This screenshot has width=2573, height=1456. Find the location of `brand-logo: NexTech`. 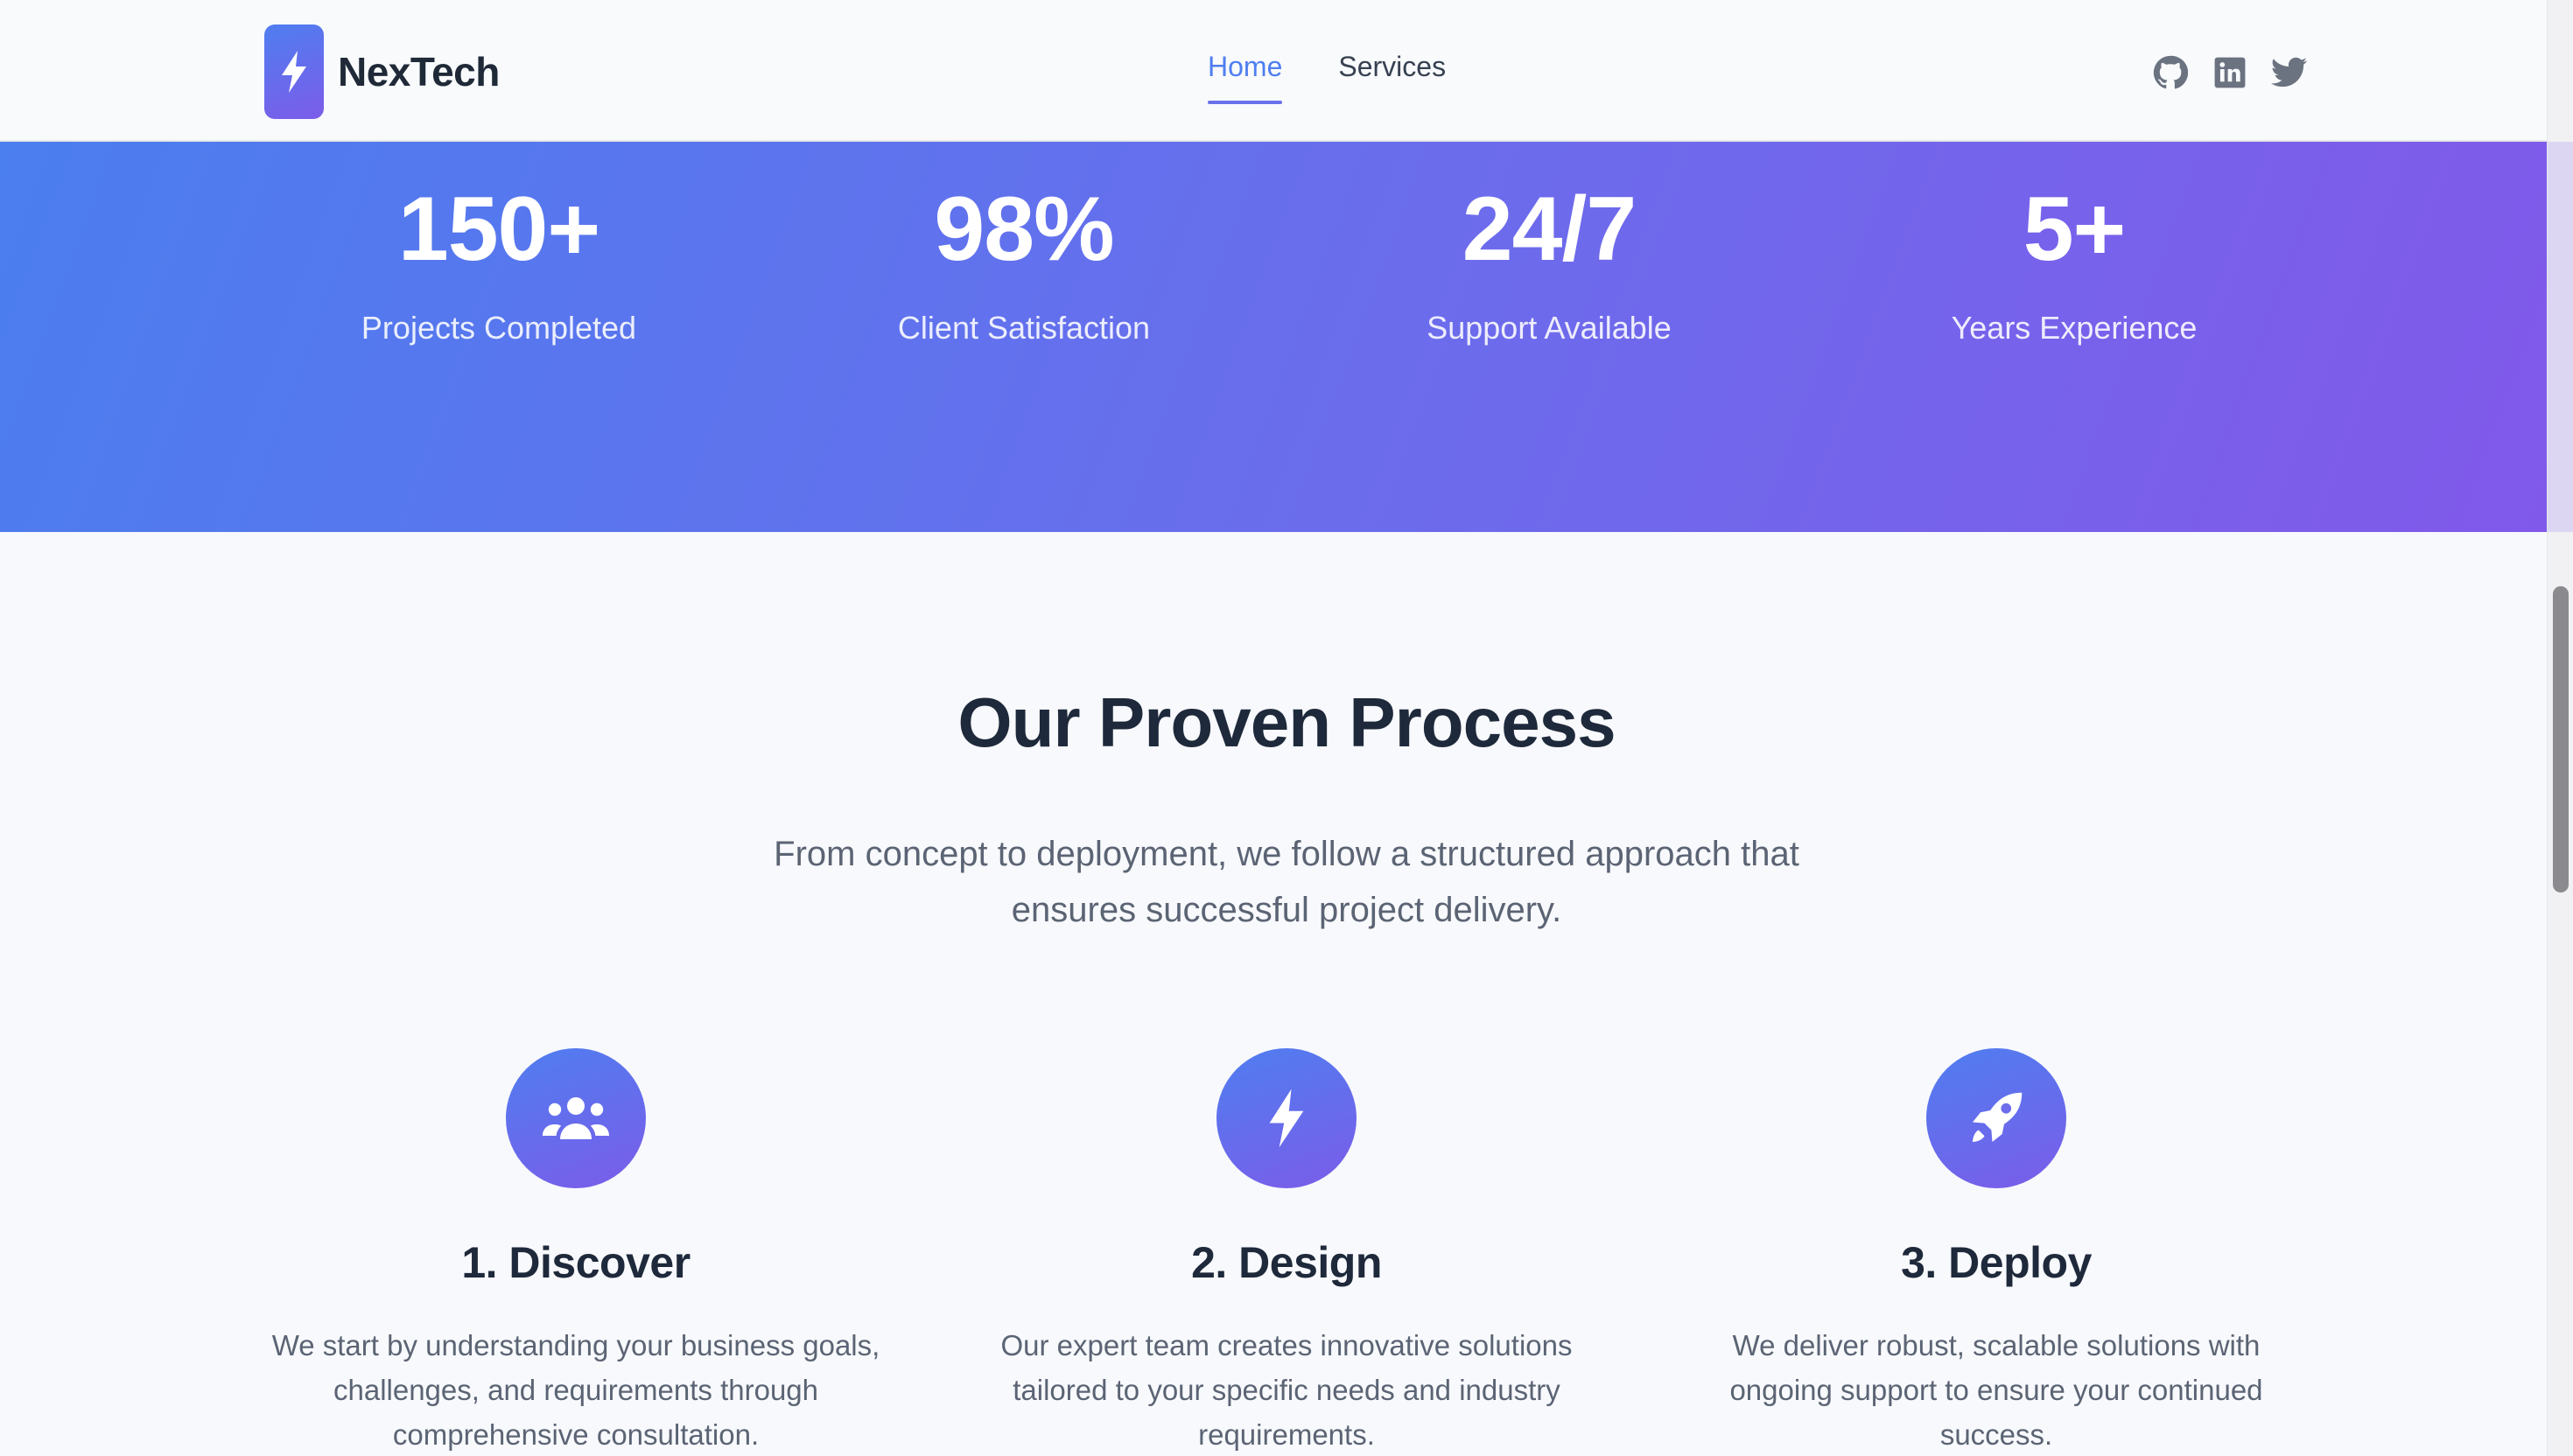

brand-logo: NexTech is located at coordinates (382, 71).